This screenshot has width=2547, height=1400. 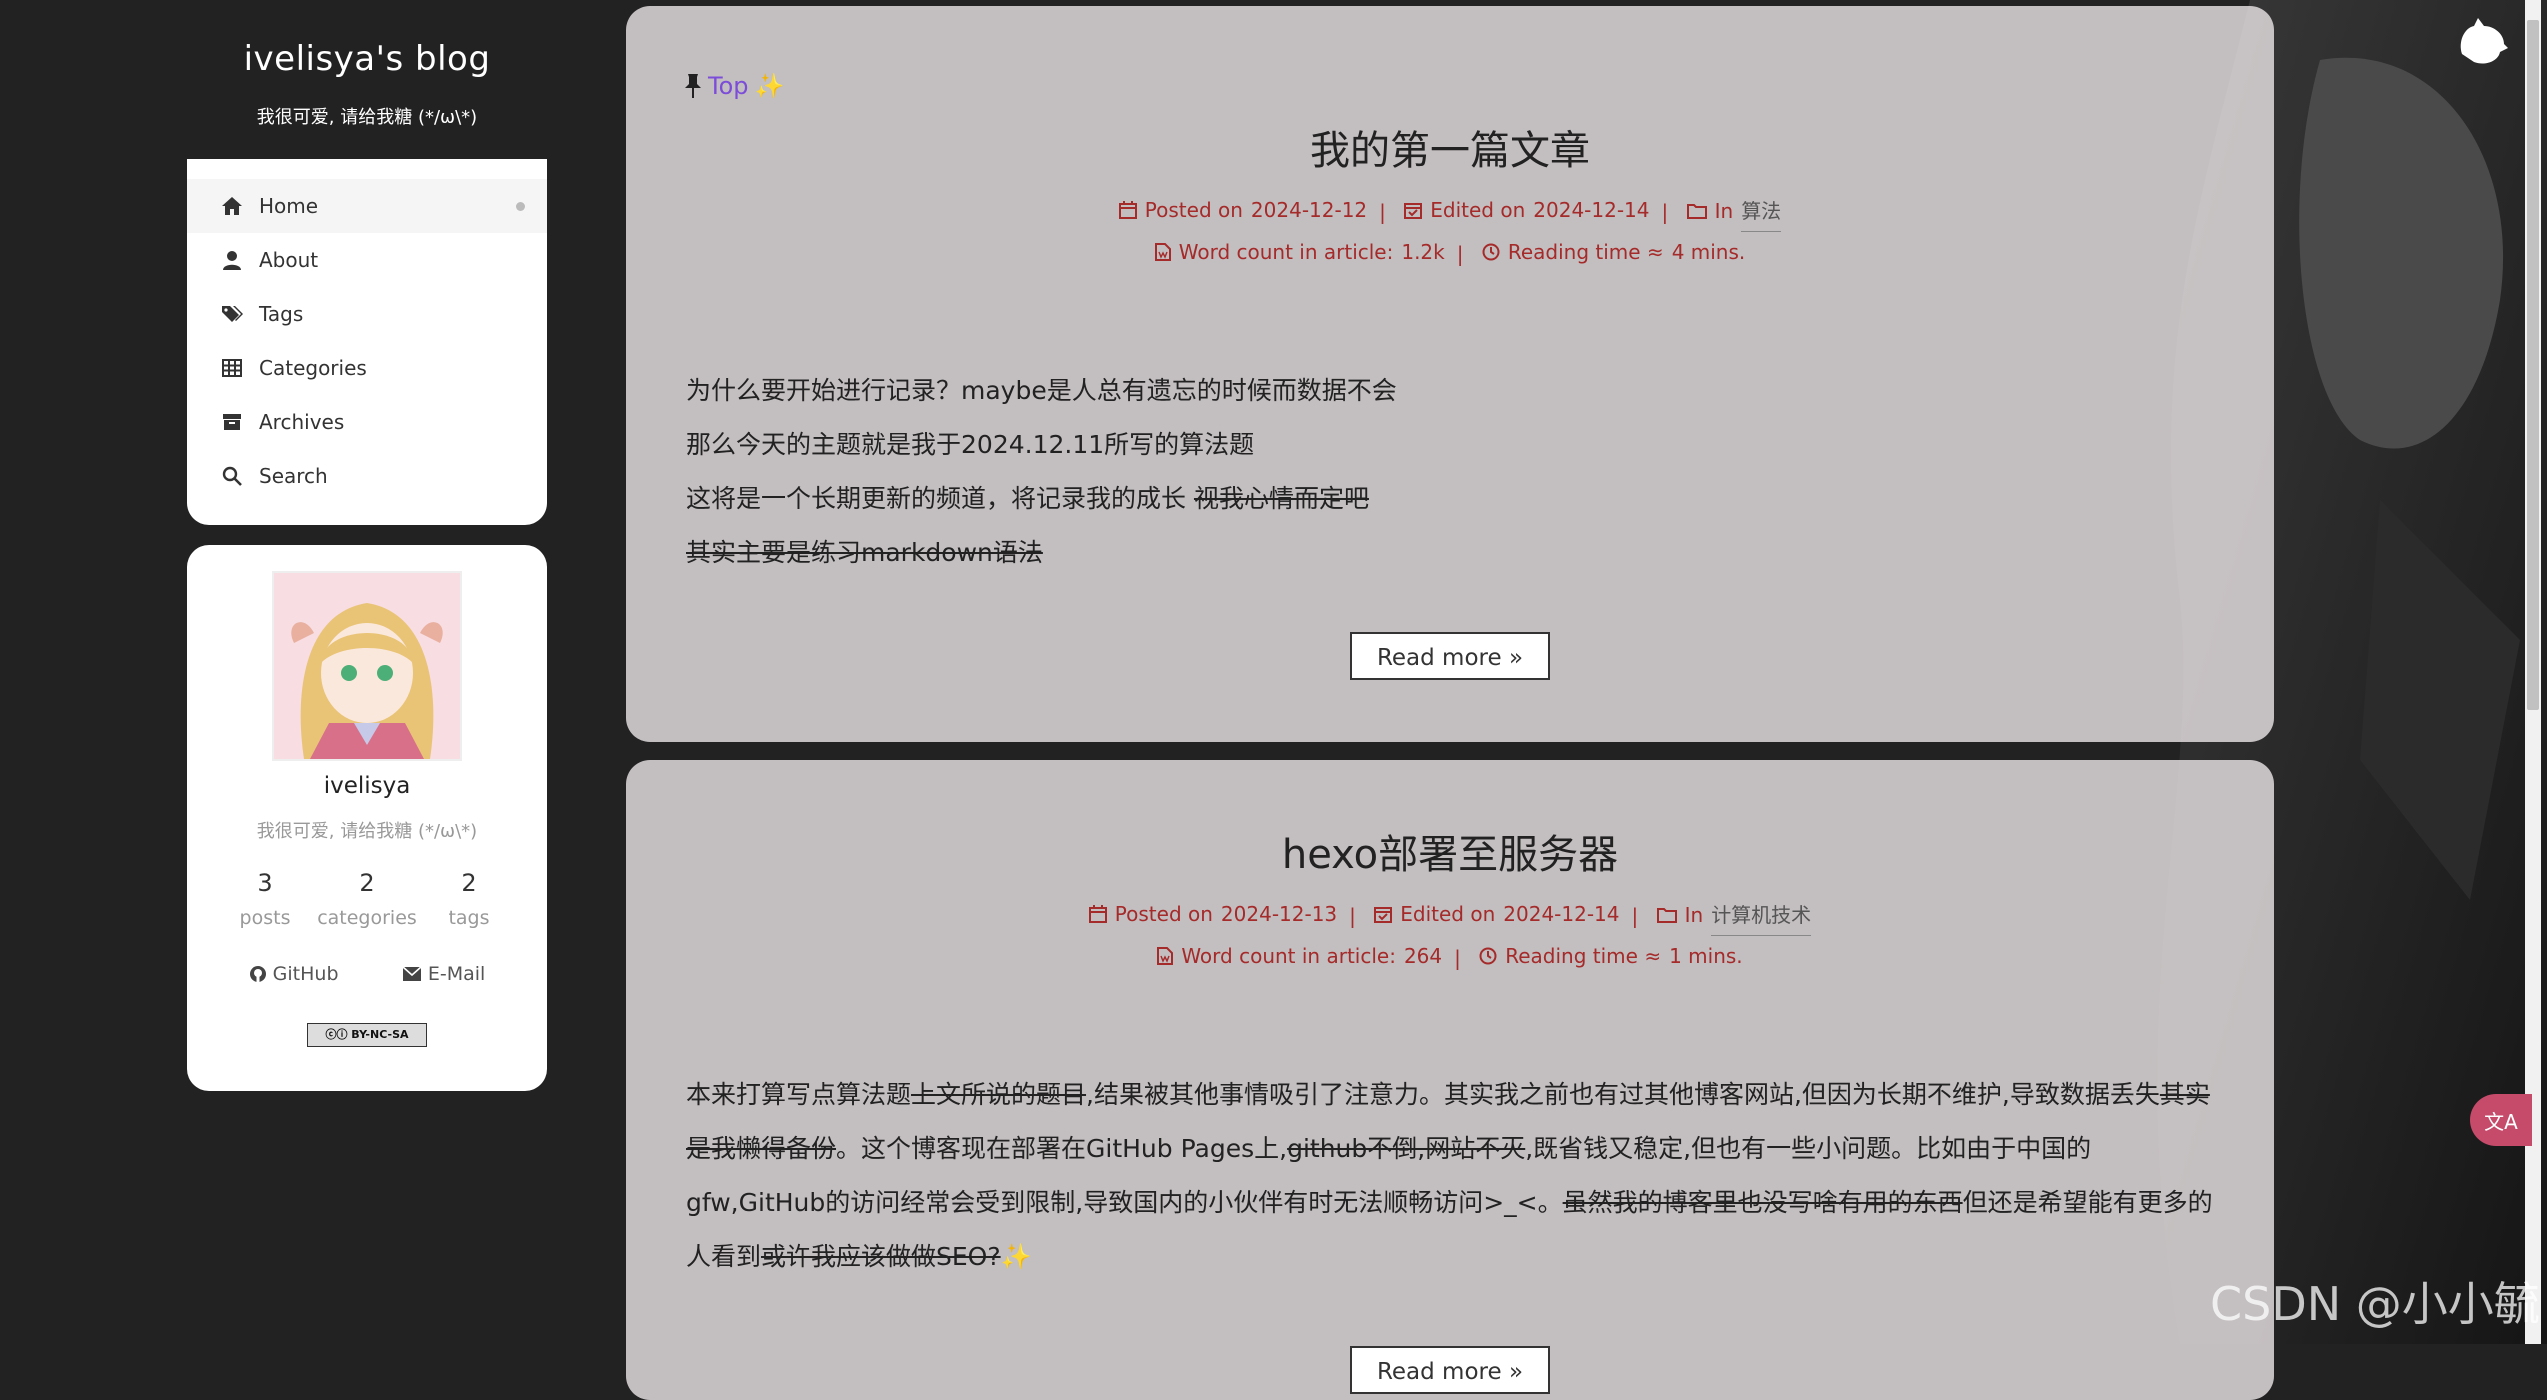 What do you see at coordinates (232, 476) in the screenshot?
I see `search-icon` at bounding box center [232, 476].